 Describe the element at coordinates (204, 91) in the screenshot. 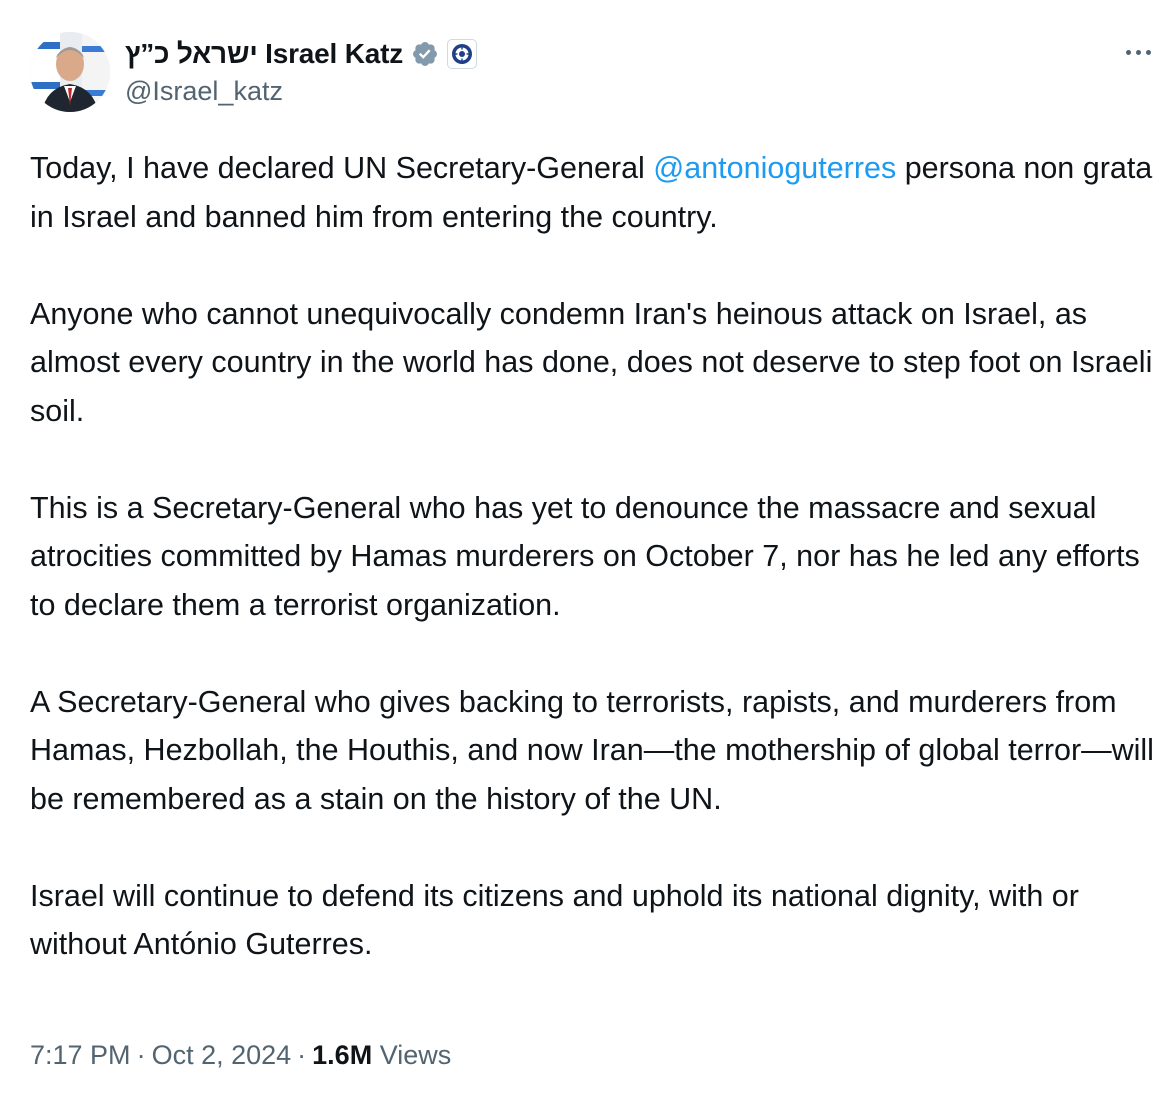

I see `author-handle: @Israel_katz` at that location.